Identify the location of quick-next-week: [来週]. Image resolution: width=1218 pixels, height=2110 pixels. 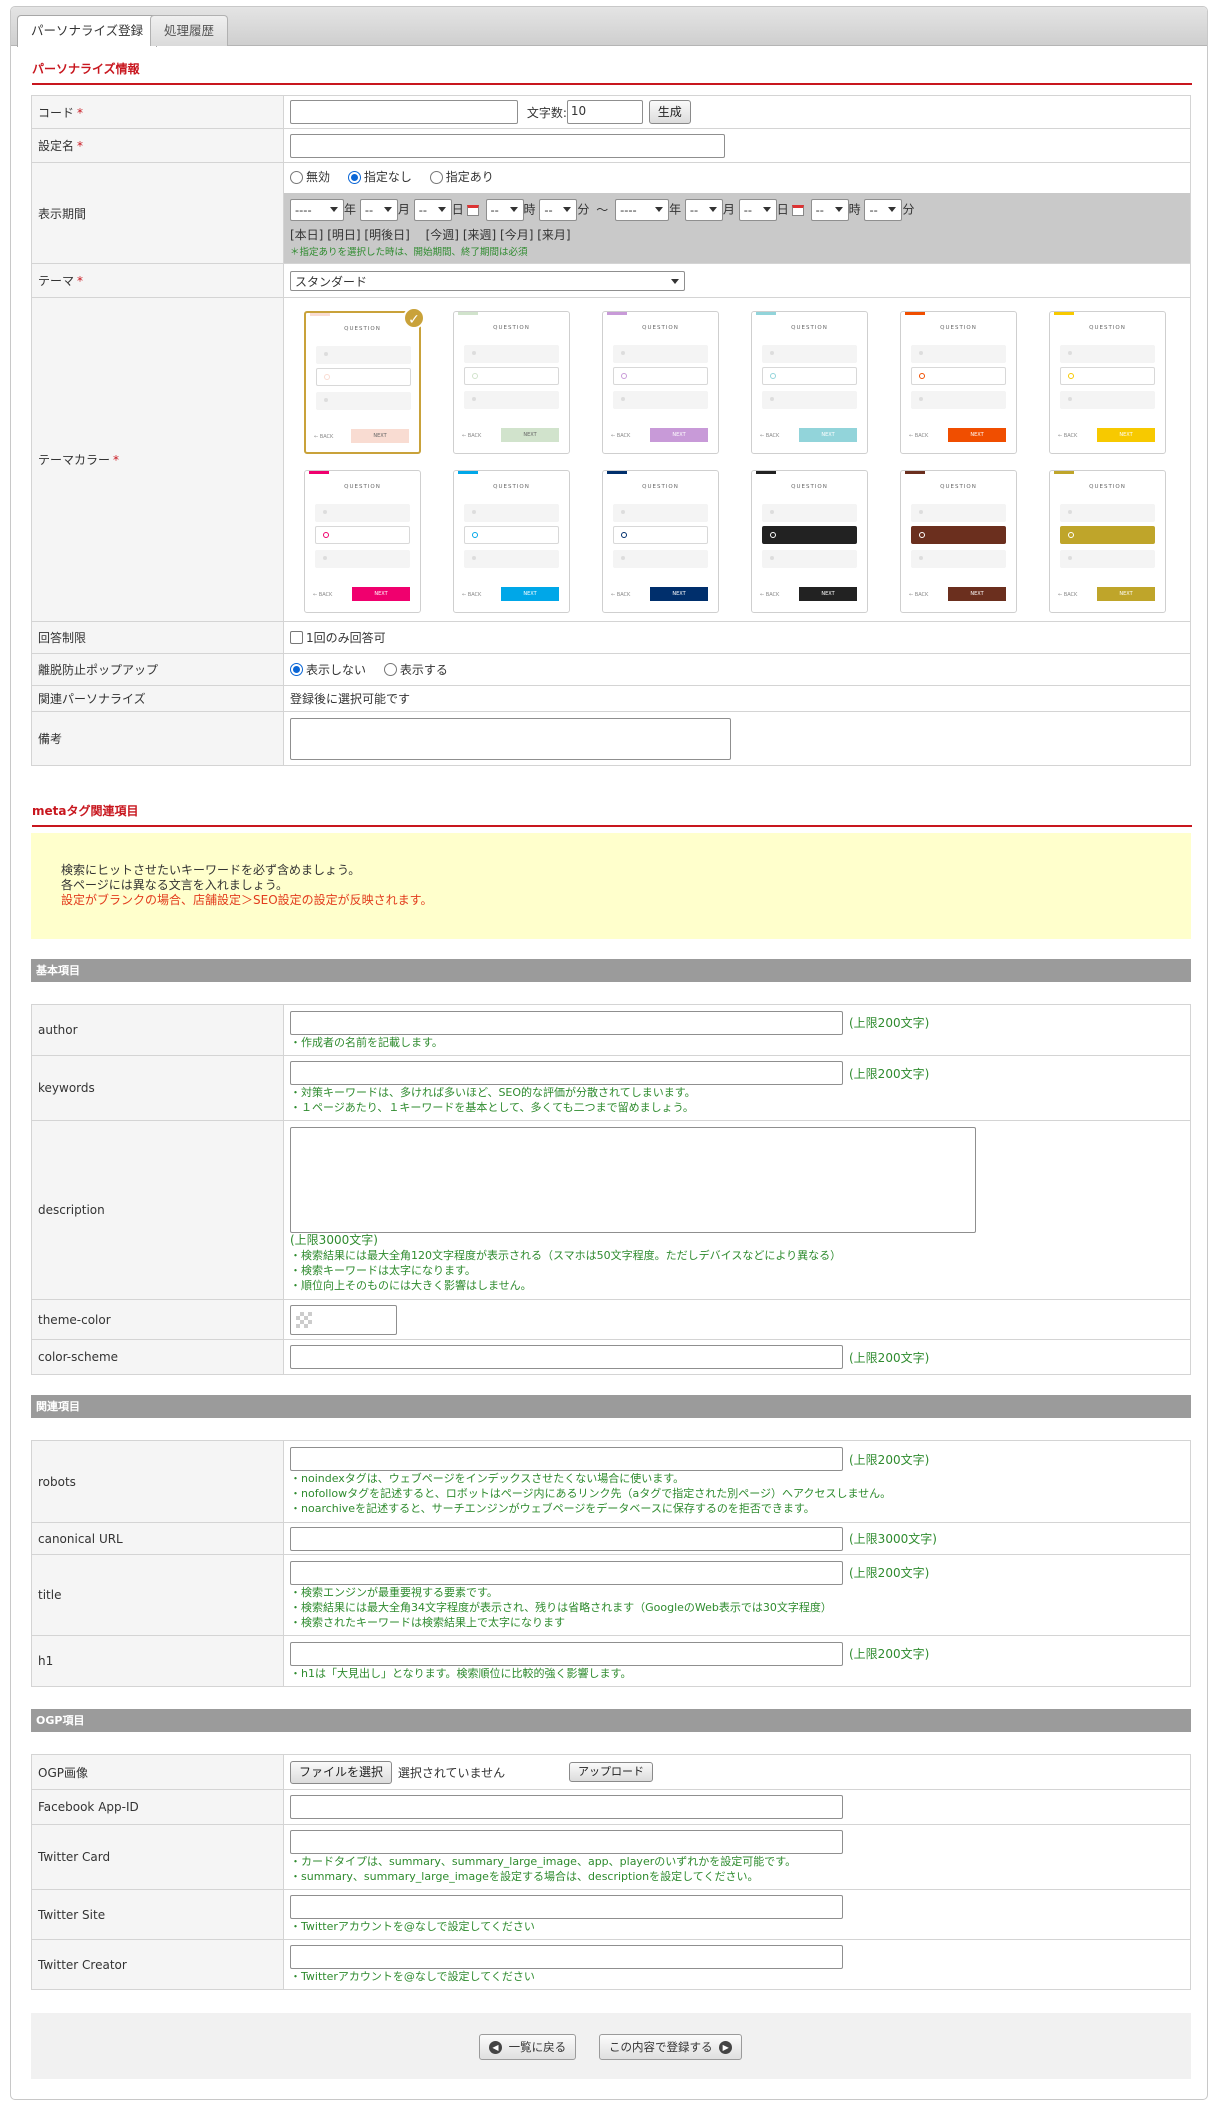
(479, 235).